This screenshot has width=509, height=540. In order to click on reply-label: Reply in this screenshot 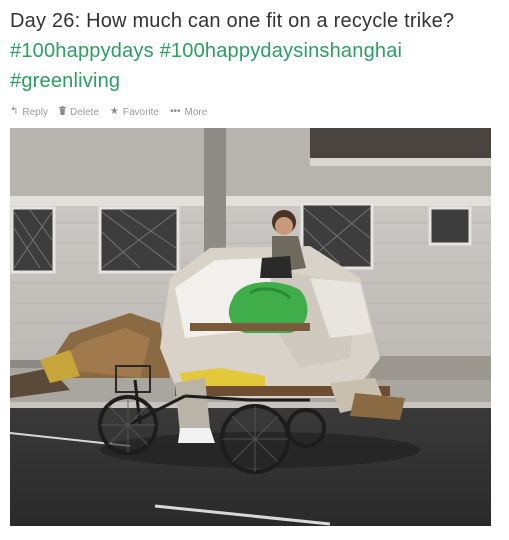, I will do `click(35, 112)`.